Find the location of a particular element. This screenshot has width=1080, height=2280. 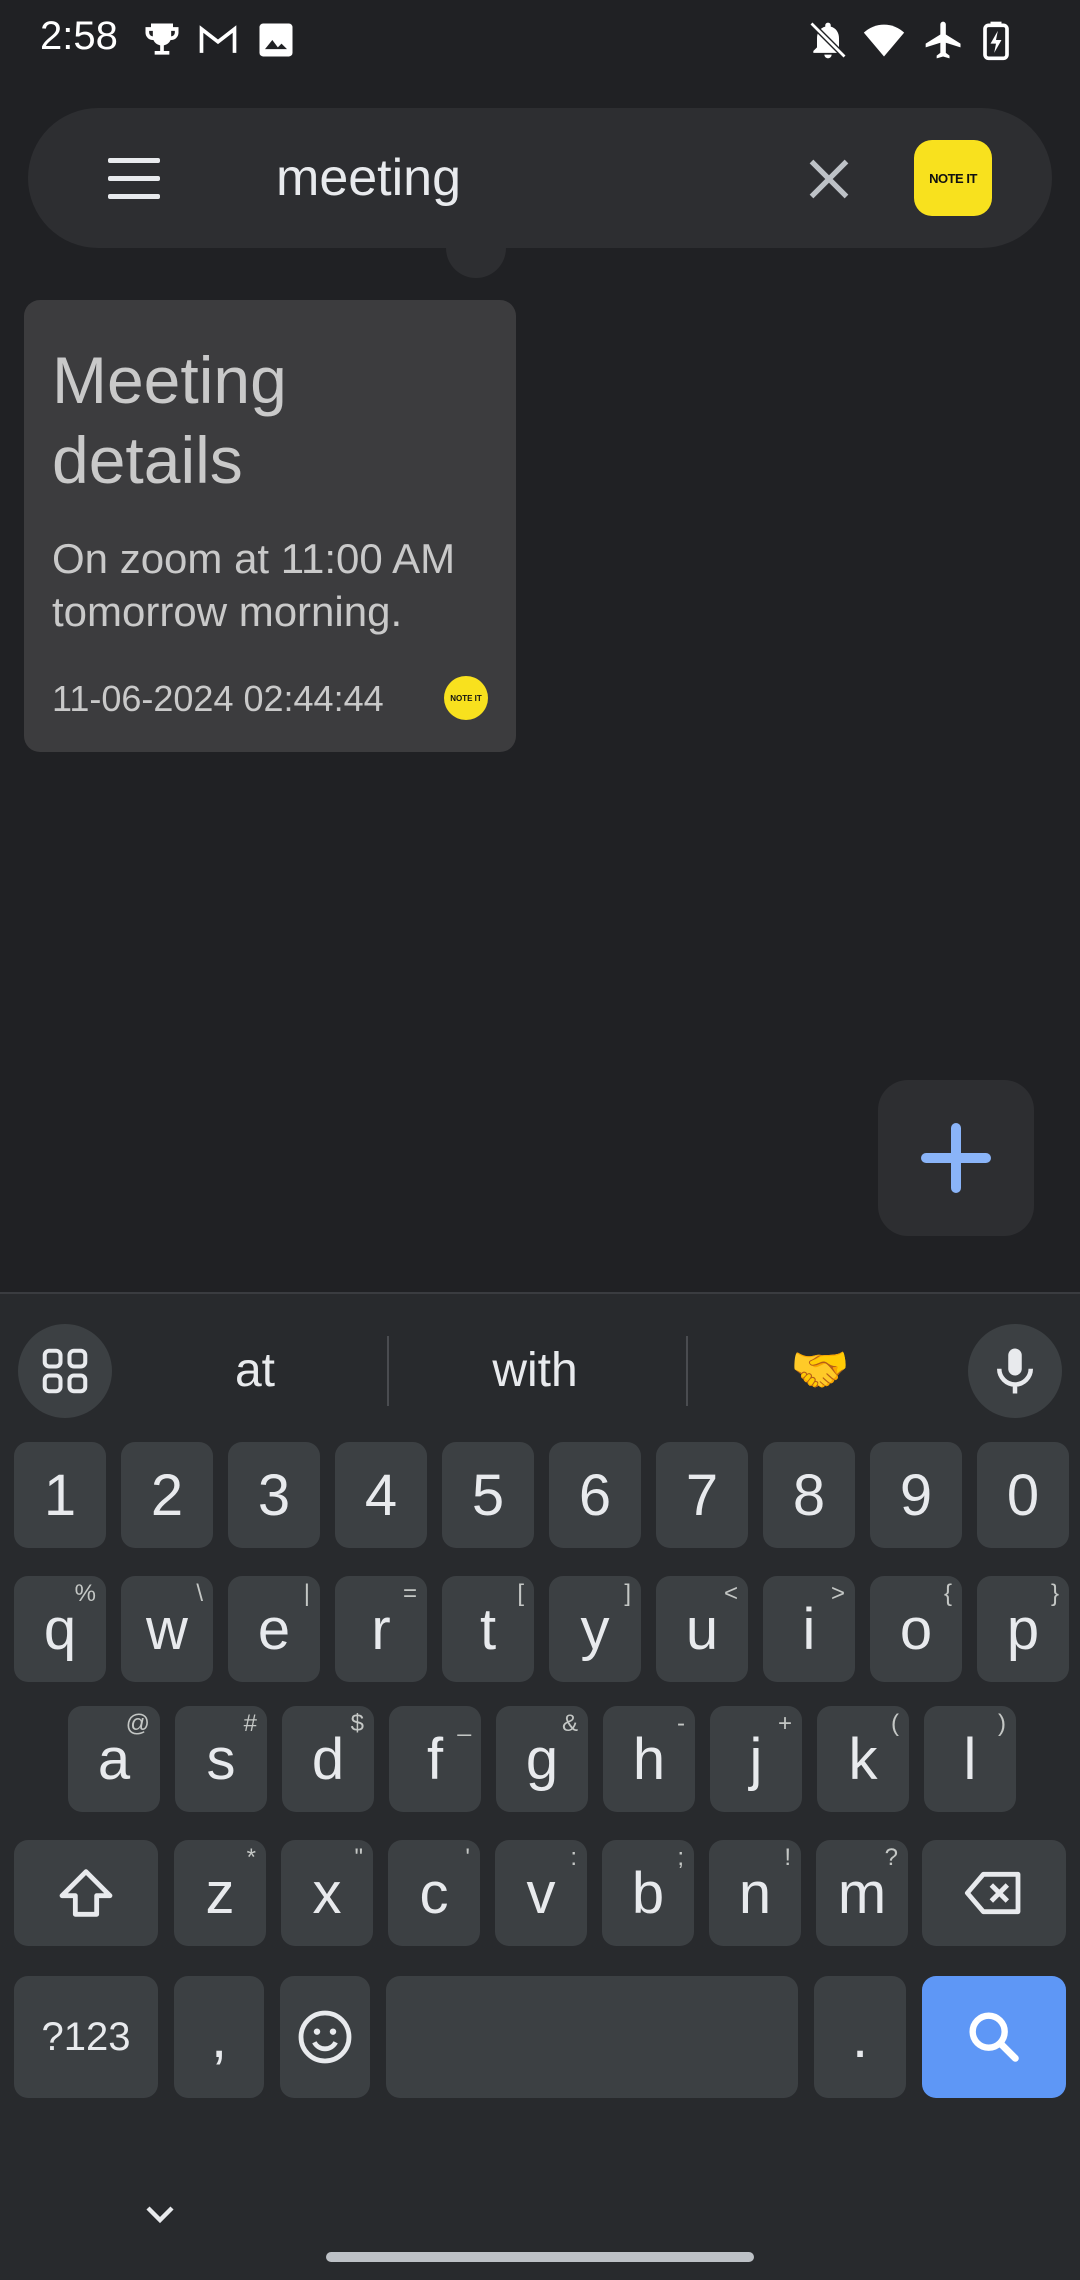

key-label: 3 is located at coordinates (274, 1495).